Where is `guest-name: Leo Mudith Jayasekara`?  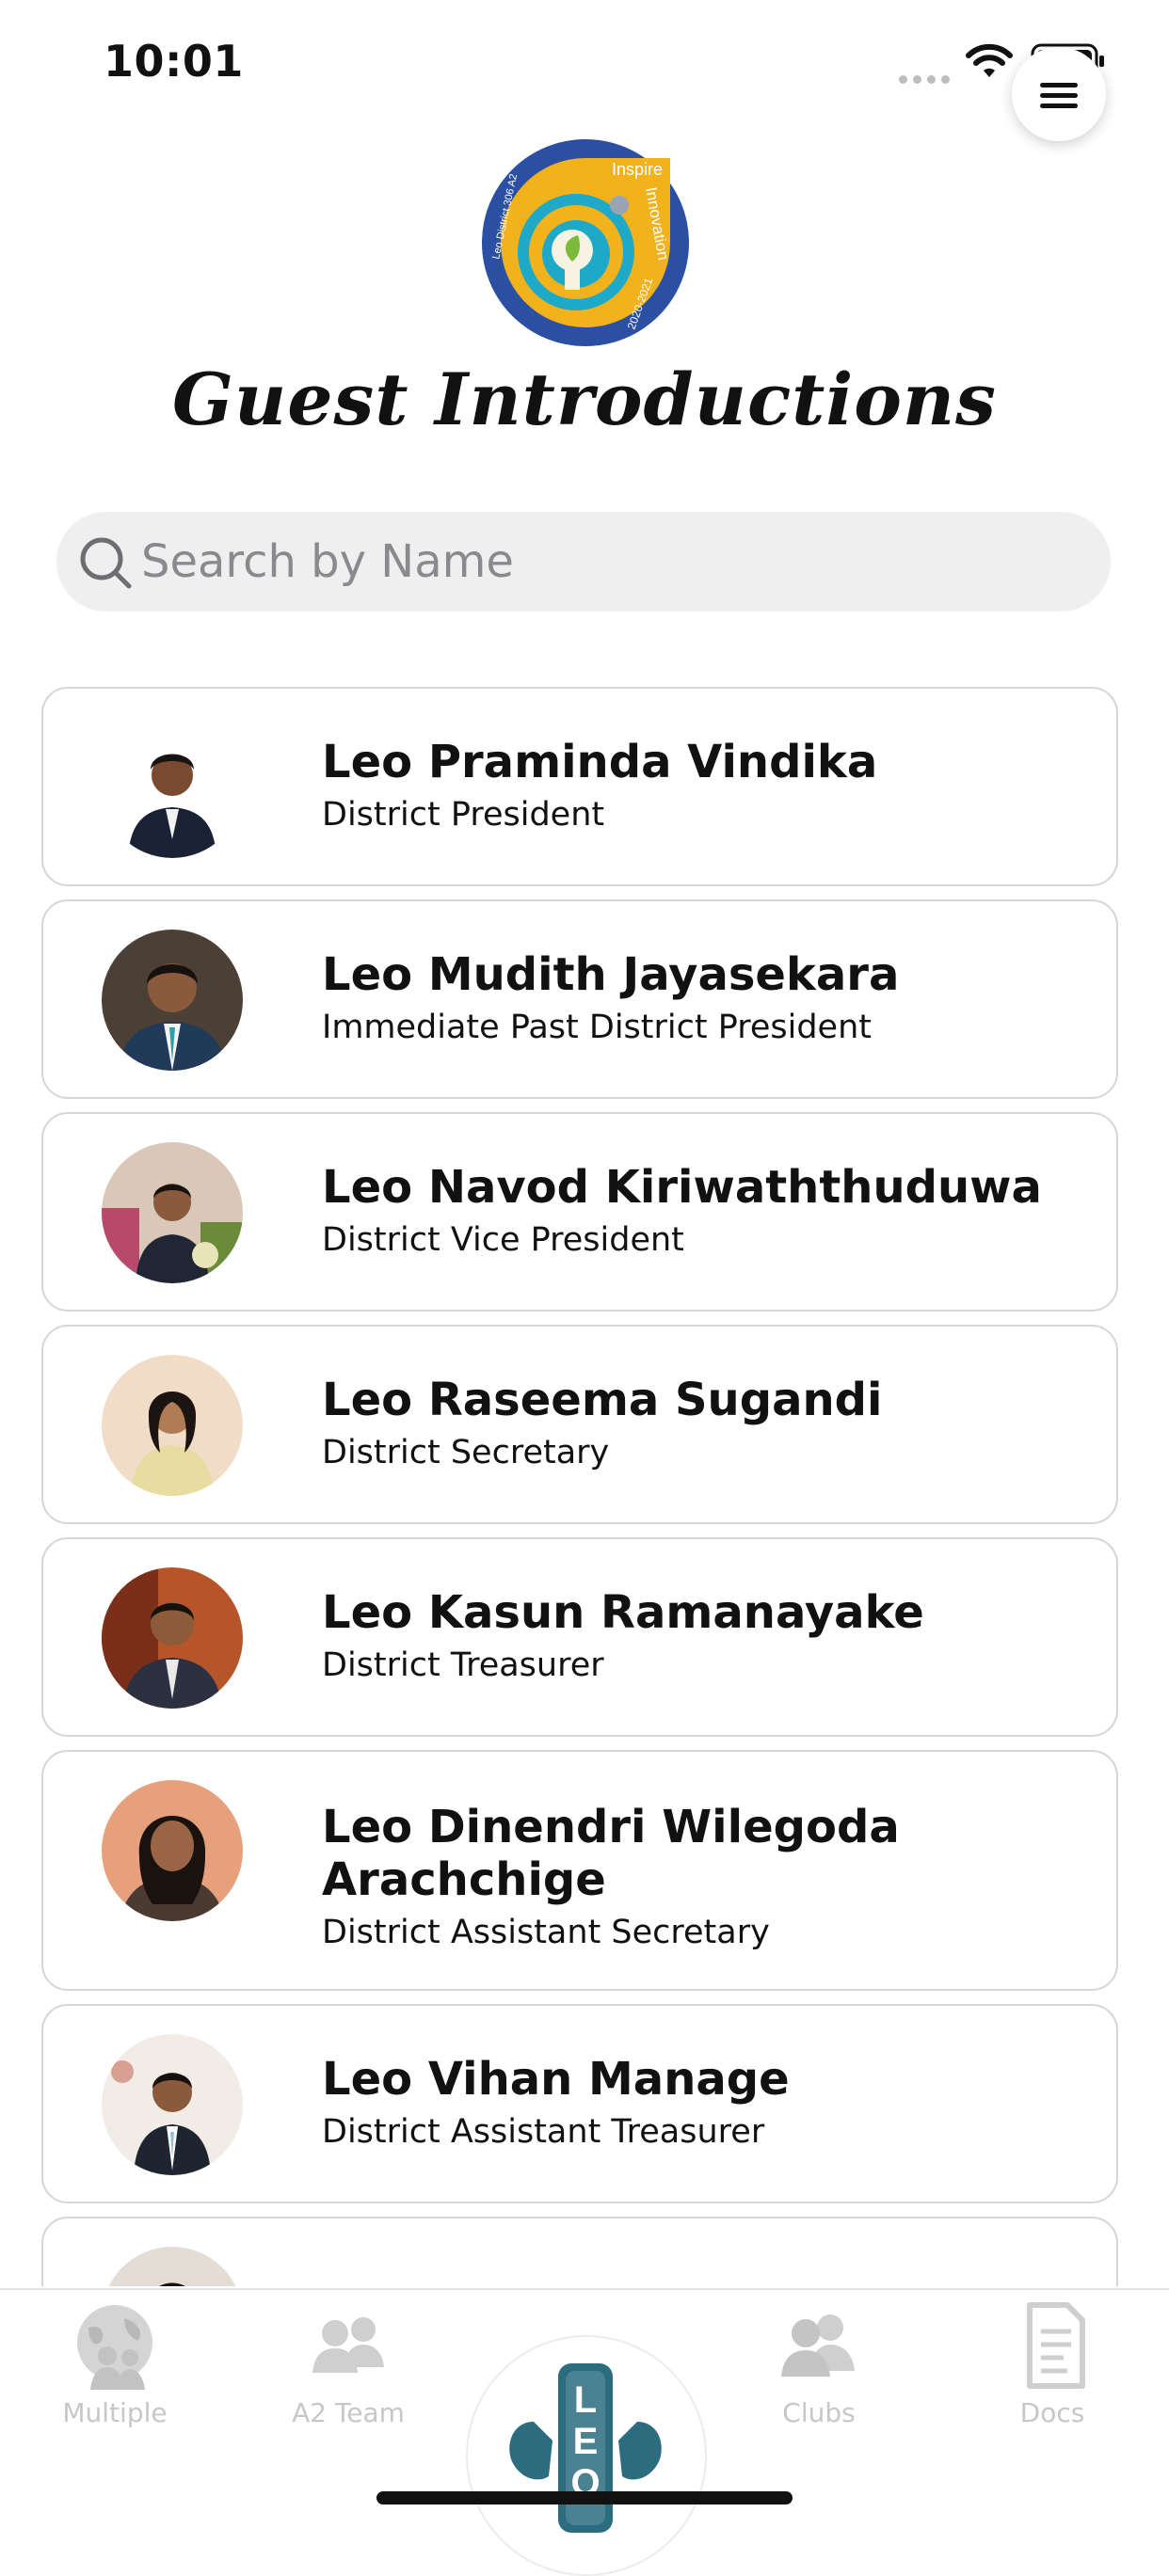 guest-name: Leo Mudith Jayasekara is located at coordinates (611, 974).